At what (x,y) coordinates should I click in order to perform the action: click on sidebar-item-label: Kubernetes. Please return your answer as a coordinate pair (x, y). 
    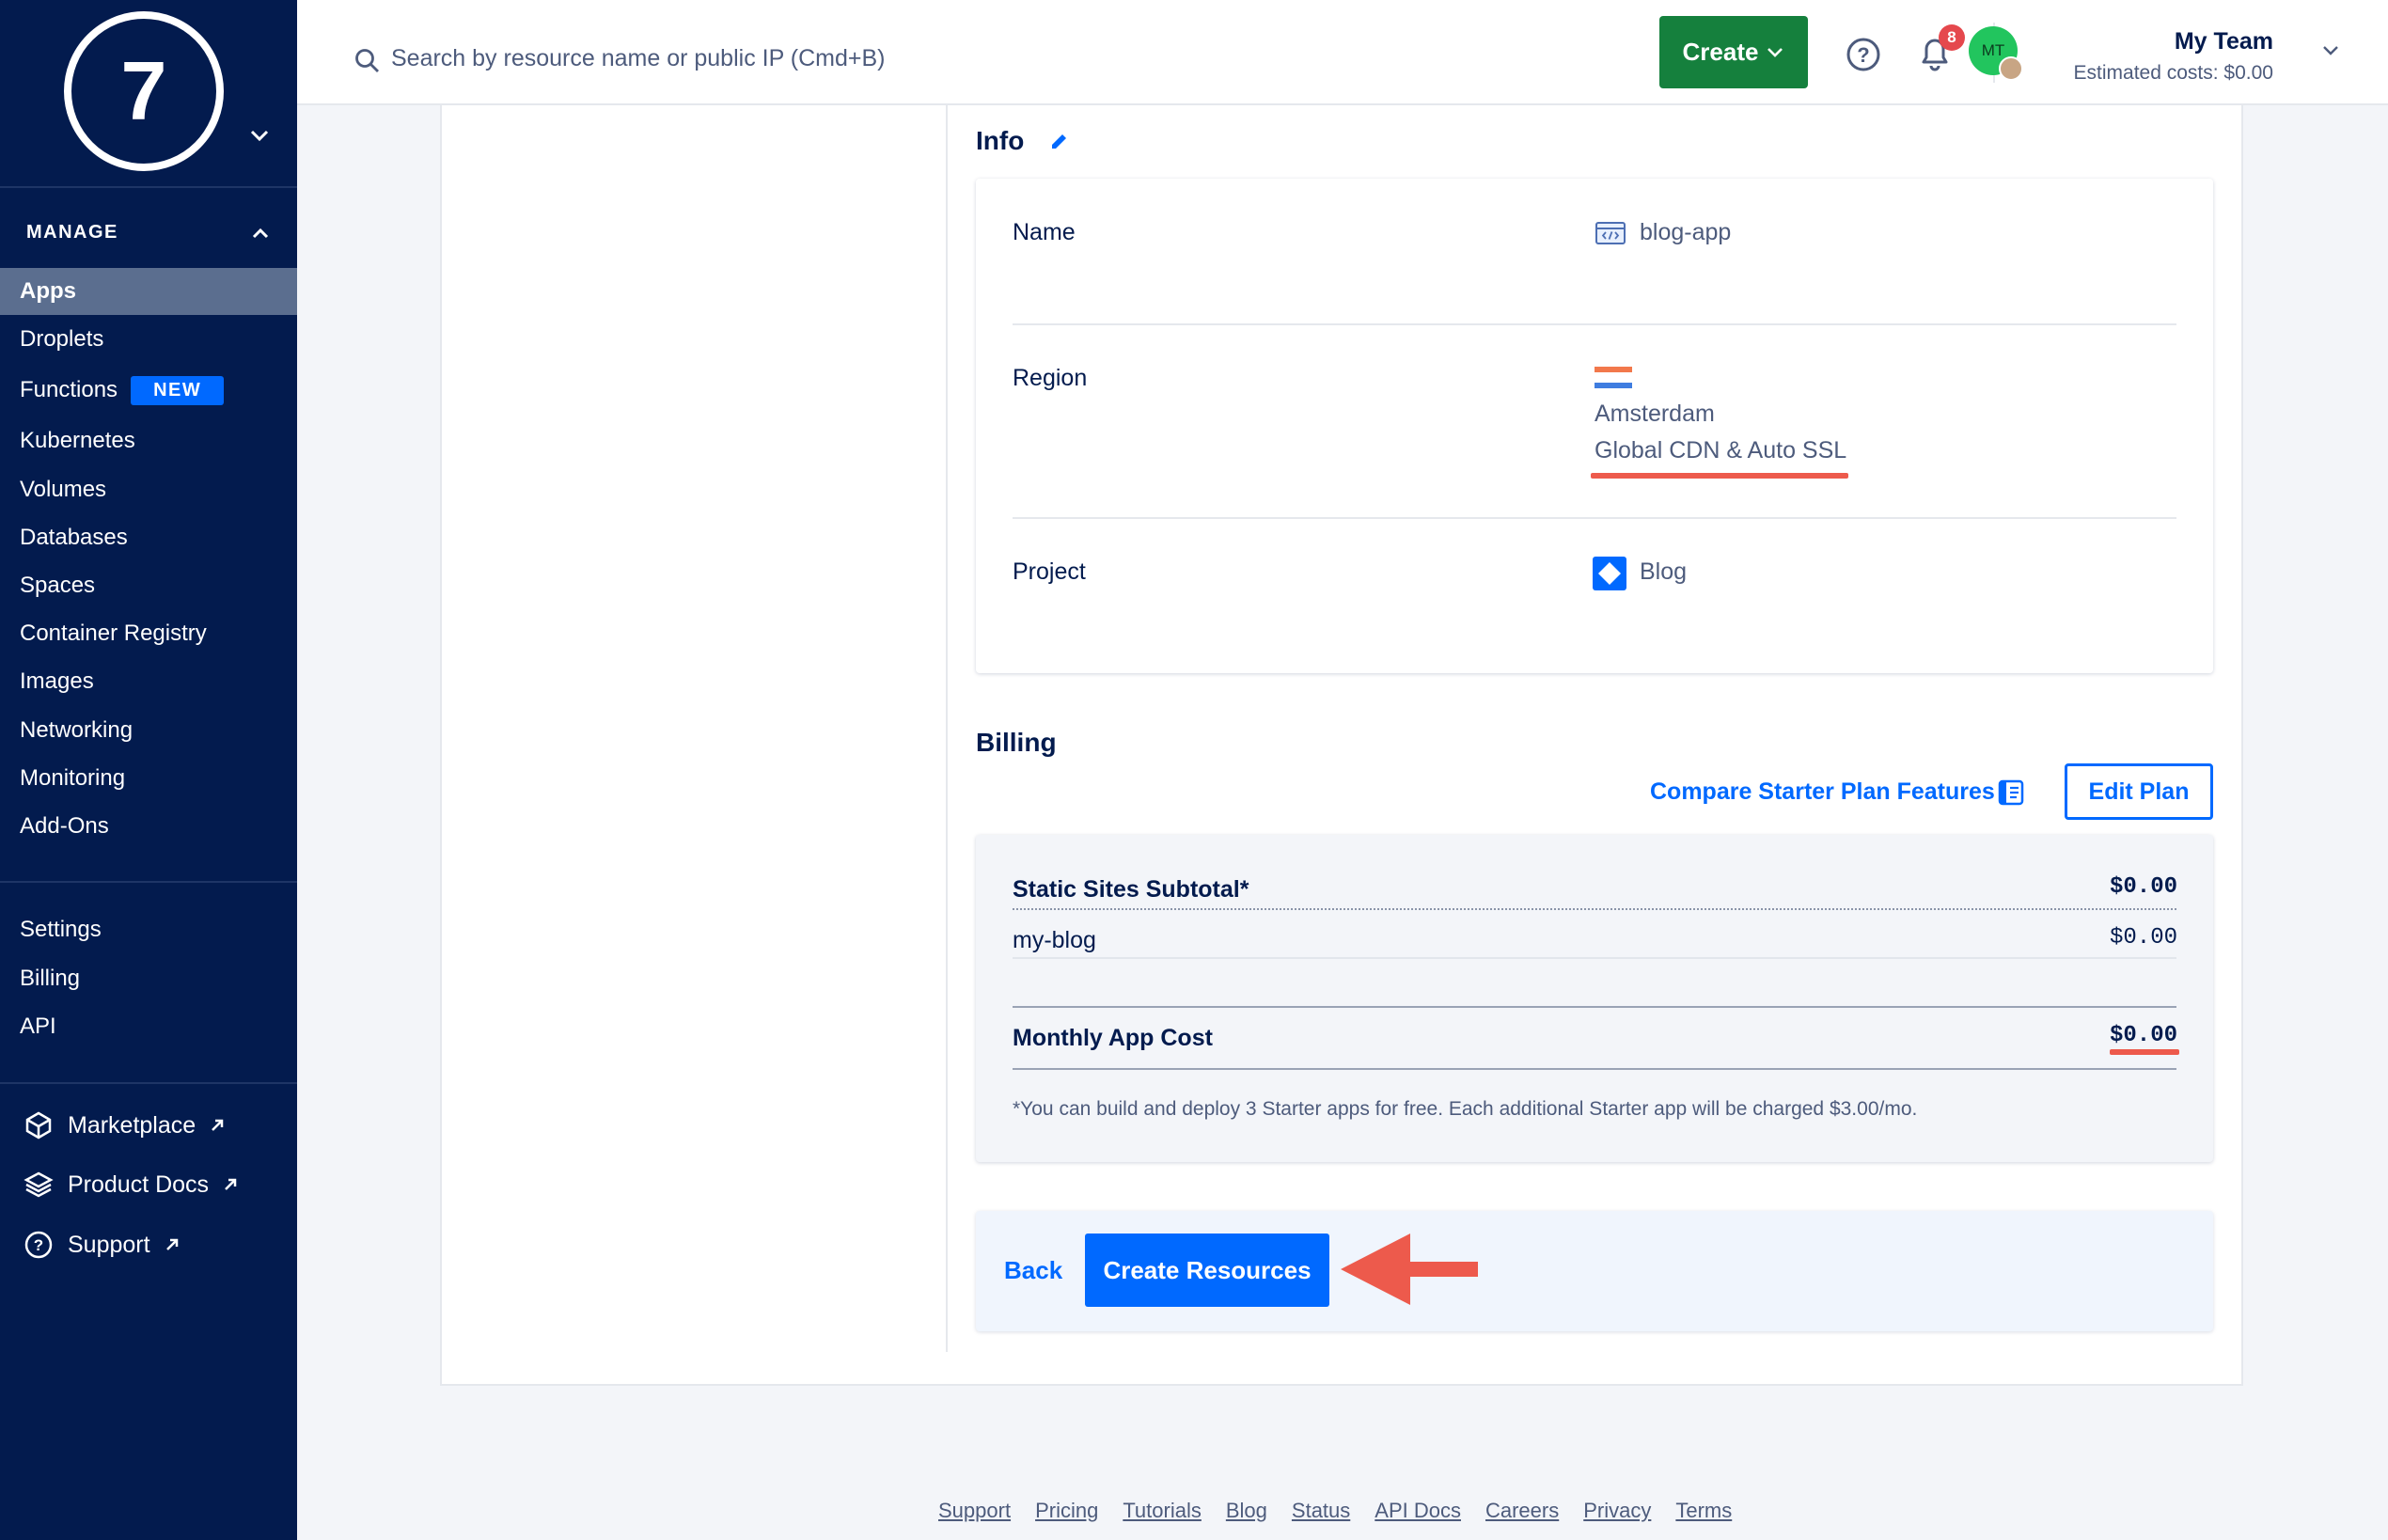
    Looking at the image, I should click on (77, 440).